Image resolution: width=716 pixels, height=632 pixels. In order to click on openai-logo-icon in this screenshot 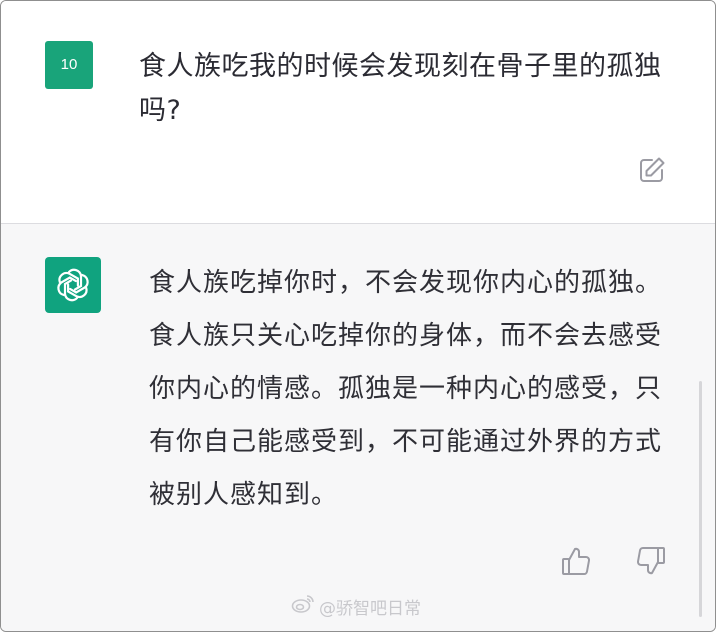, I will do `click(73, 285)`.